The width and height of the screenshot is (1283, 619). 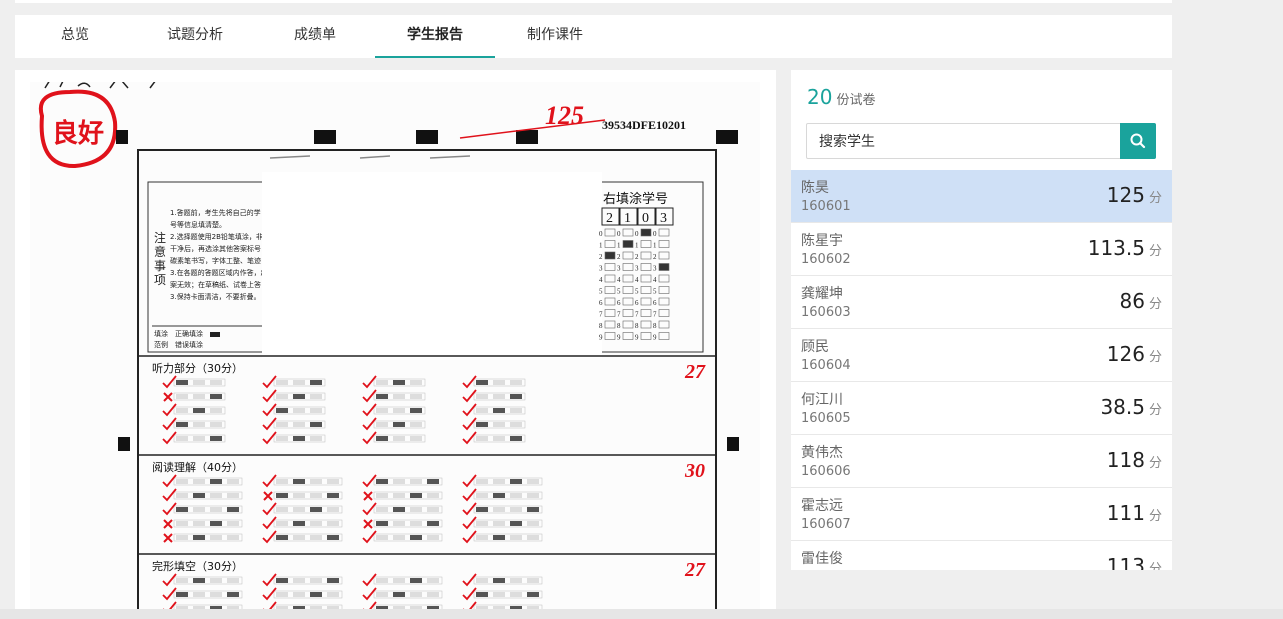 I want to click on search-button, so click(x=1138, y=141).